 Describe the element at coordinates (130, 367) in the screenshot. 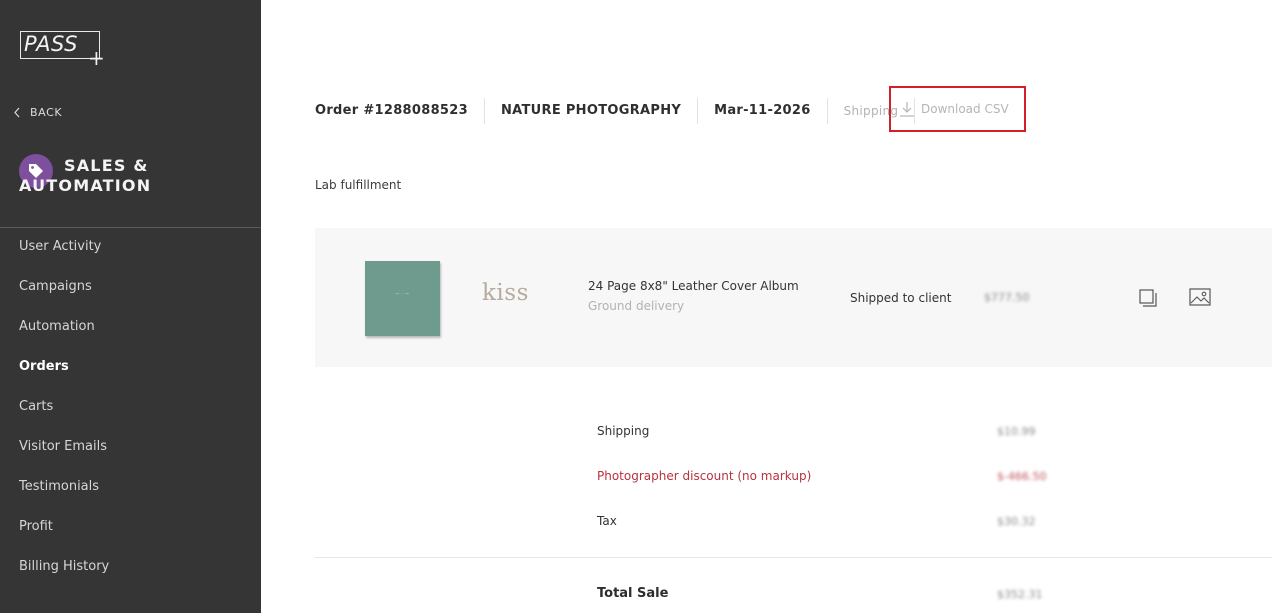

I see `sidebar-item-orders: Orders` at that location.